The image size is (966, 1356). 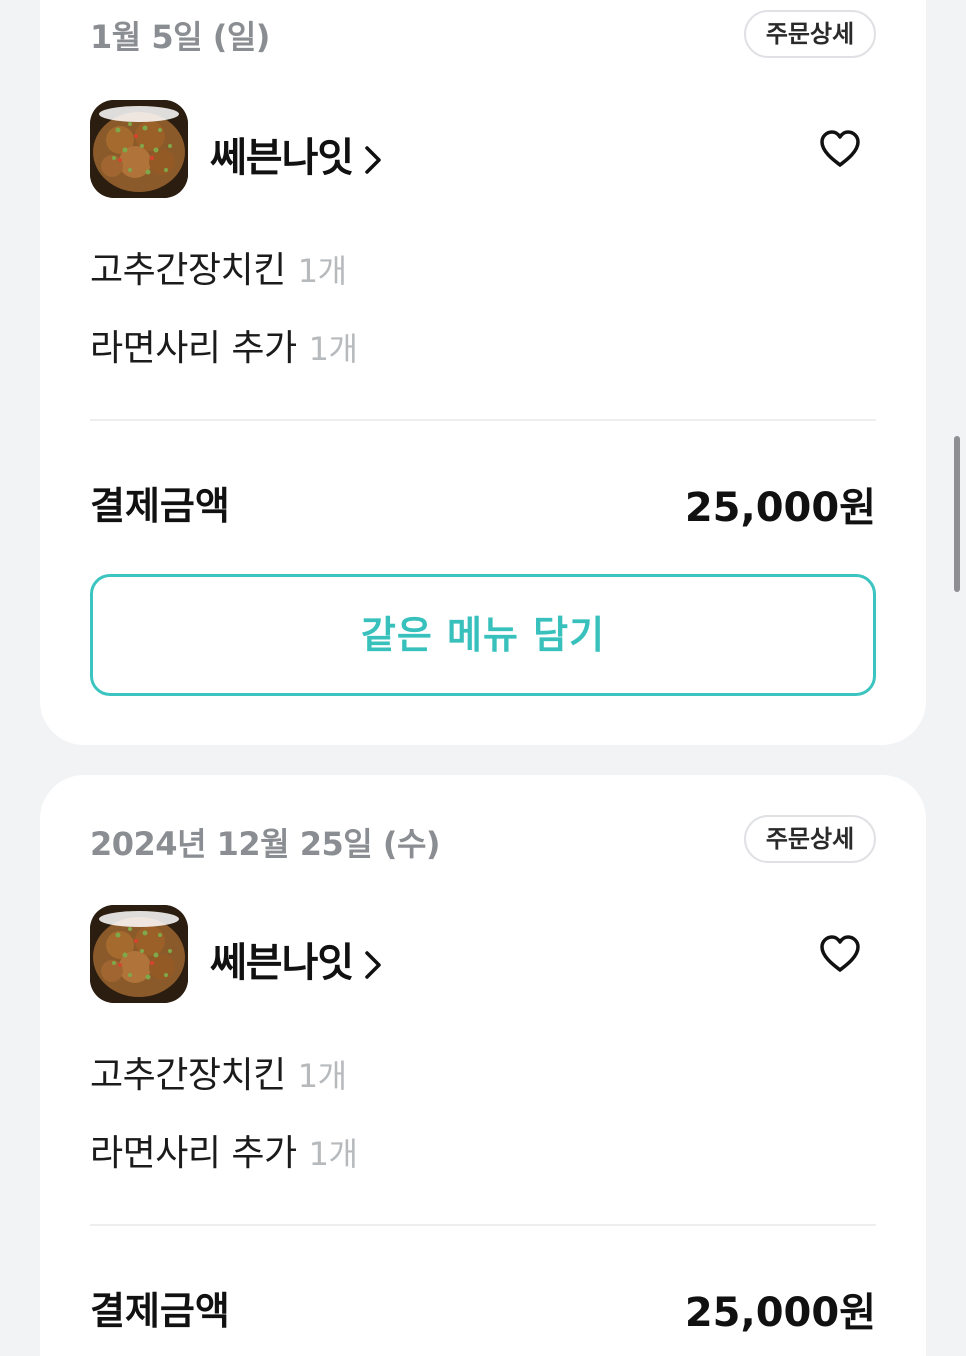 I want to click on order-date: 1월 5일 (일), so click(x=180, y=37).